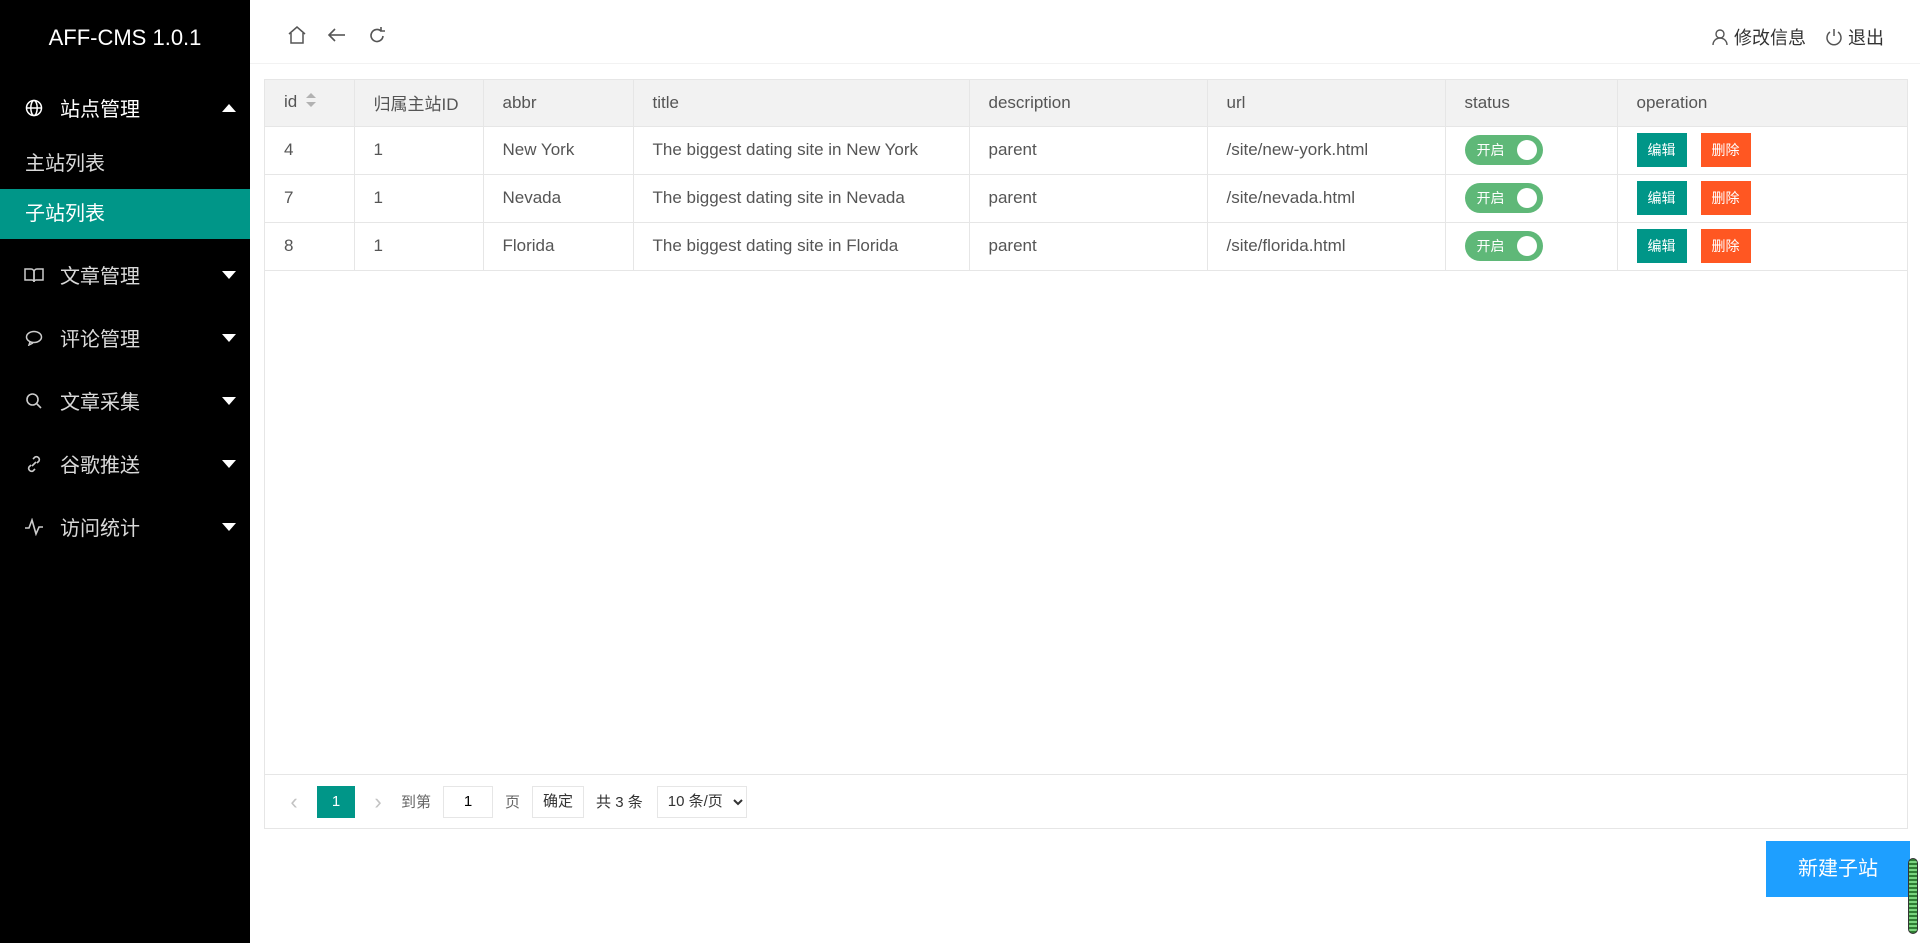 The image size is (1920, 943). I want to click on col-header-description: description, so click(1088, 103).